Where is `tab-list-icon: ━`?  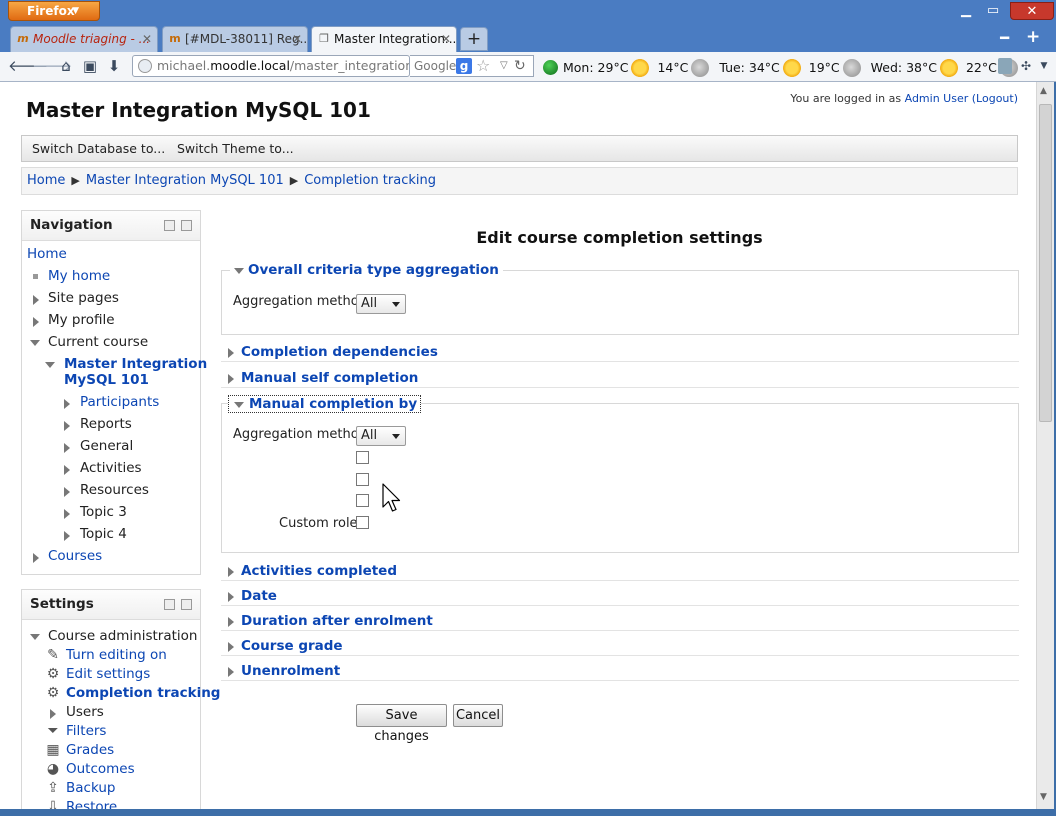
tab-list-icon: ━ is located at coordinates (1004, 38).